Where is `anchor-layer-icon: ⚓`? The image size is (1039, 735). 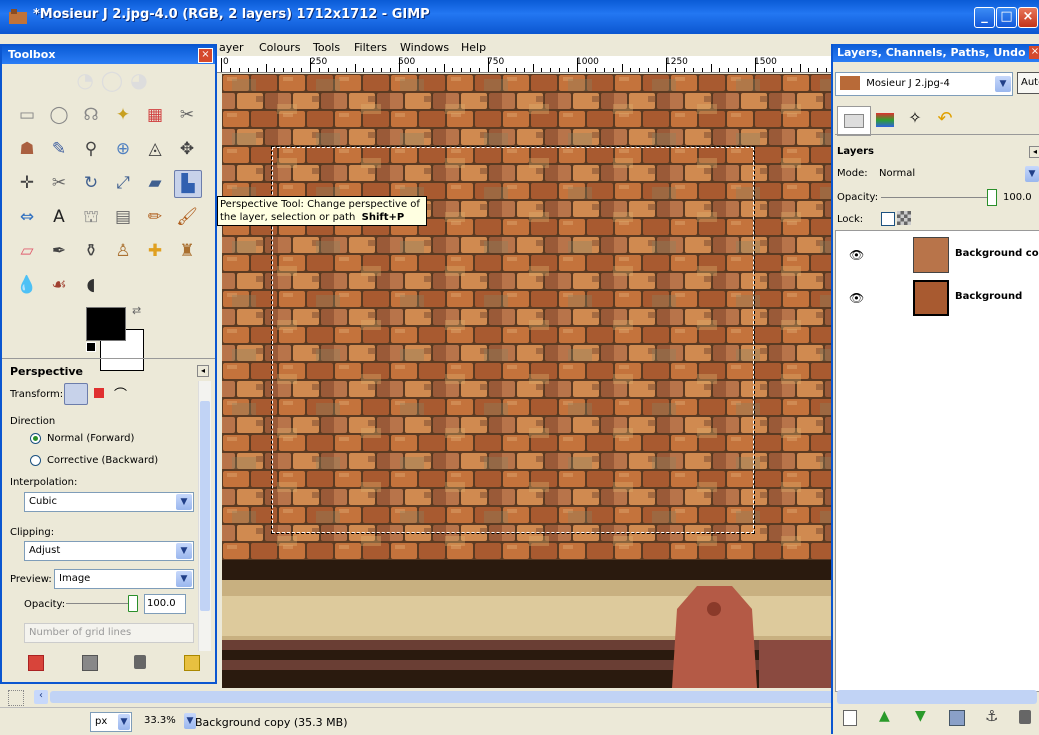
anchor-layer-icon: ⚓ is located at coordinates (991, 716).